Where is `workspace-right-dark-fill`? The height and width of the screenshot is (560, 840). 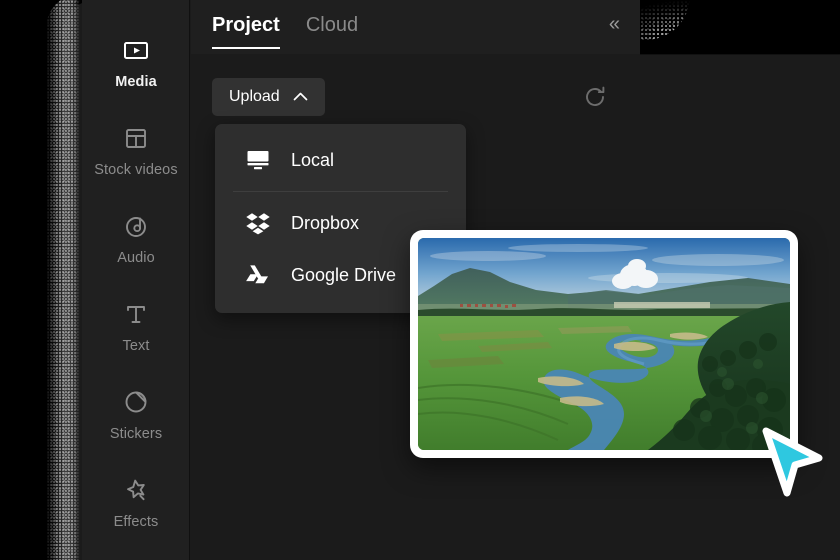
workspace-right-dark-fill is located at coordinates (738, 27).